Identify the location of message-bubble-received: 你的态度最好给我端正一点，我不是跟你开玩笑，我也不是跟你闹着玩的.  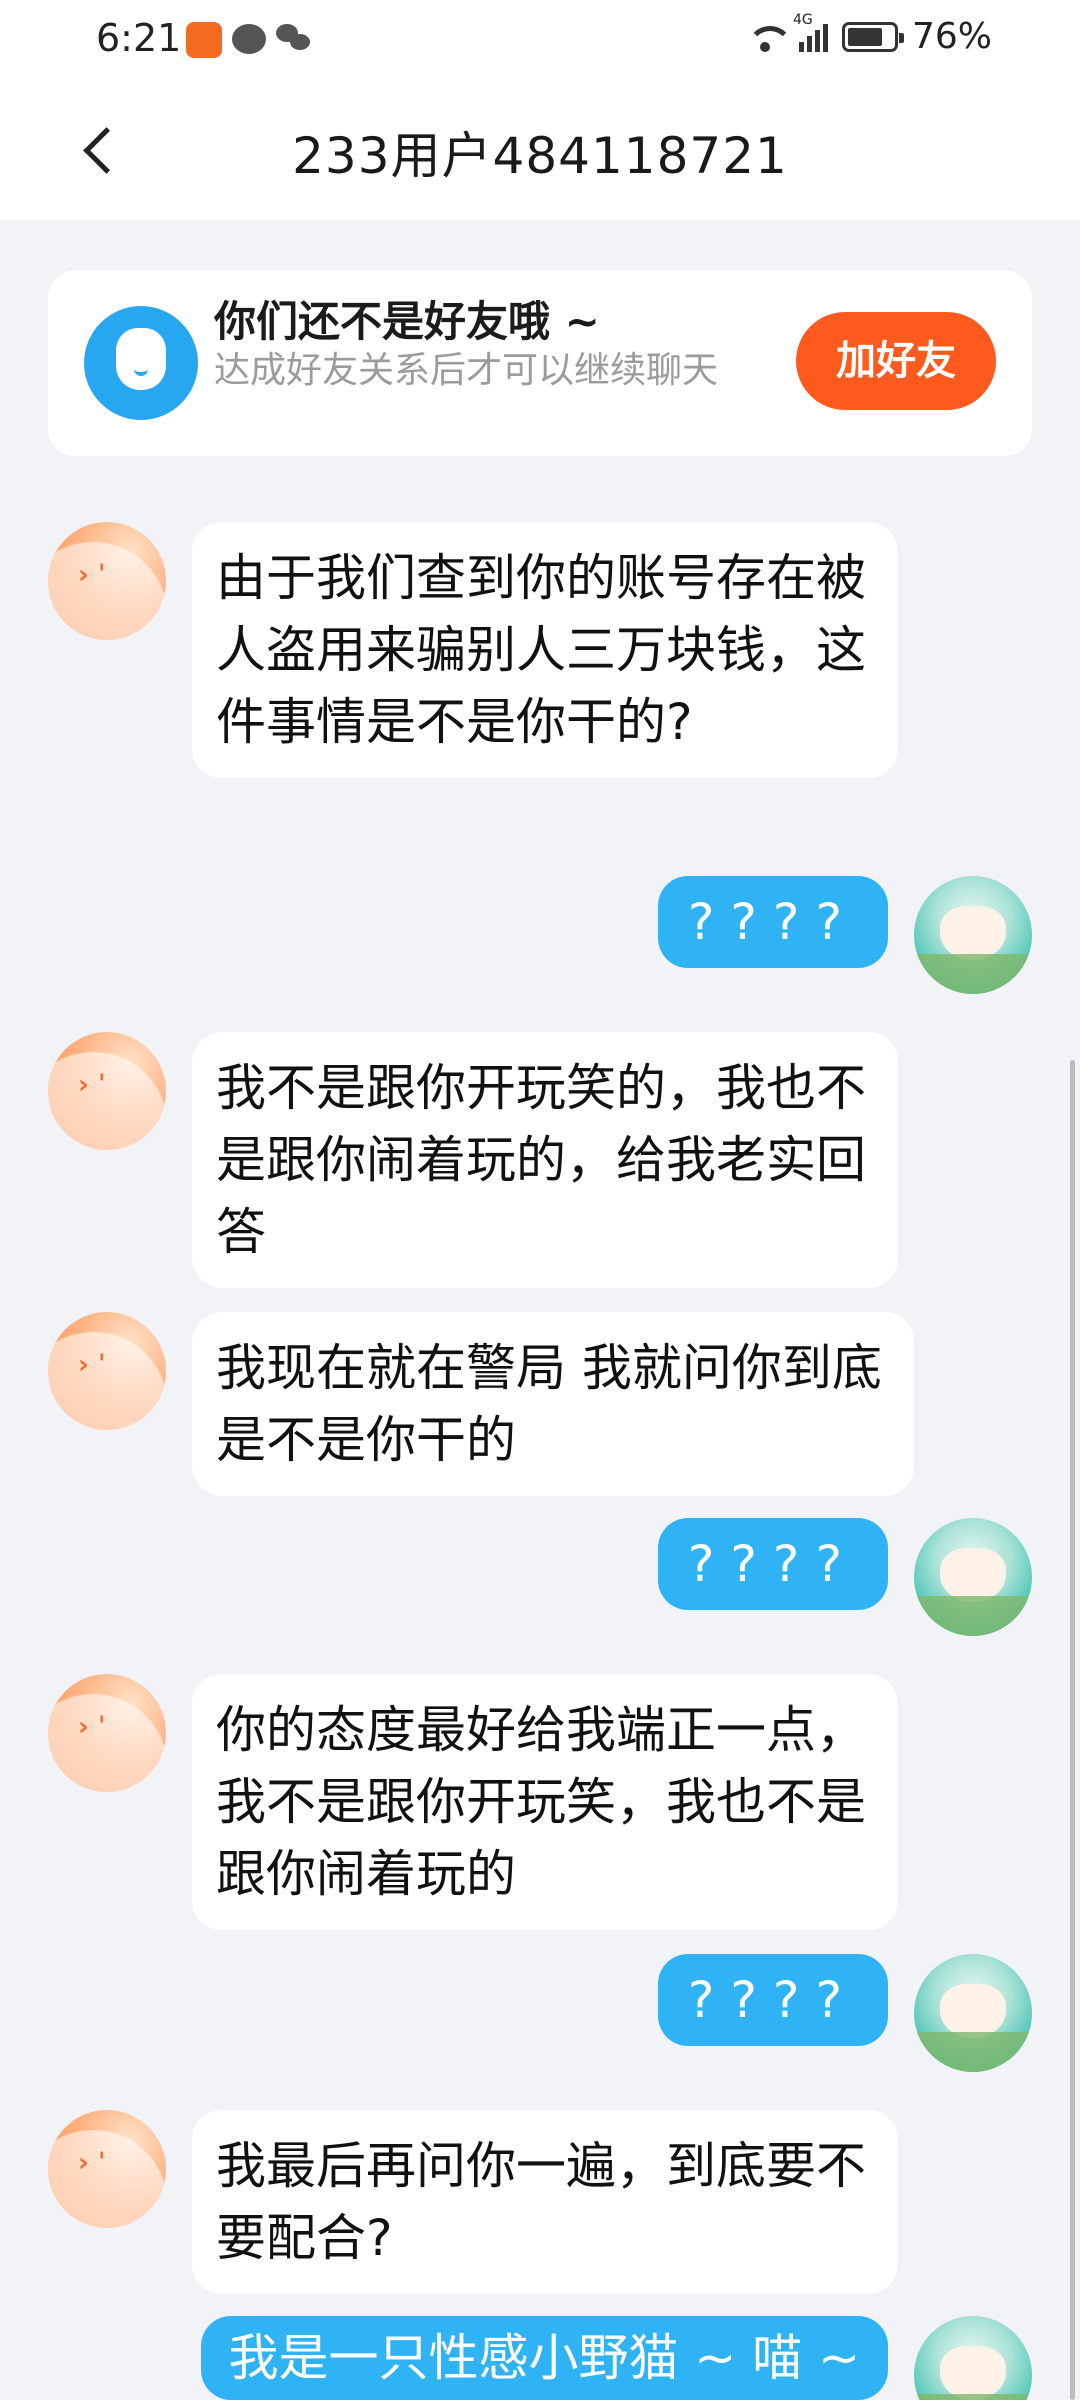
(545, 1802).